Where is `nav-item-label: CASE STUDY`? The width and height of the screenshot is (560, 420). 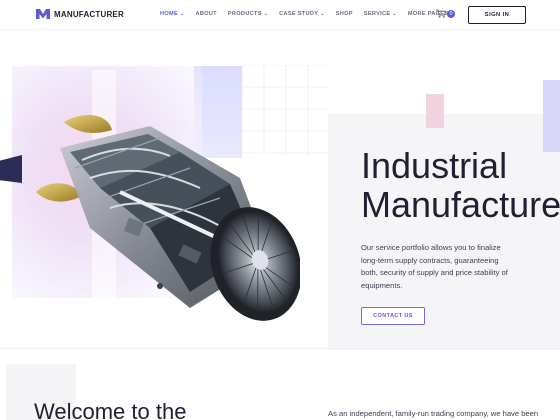
nav-item-label: CASE STUDY is located at coordinates (299, 14).